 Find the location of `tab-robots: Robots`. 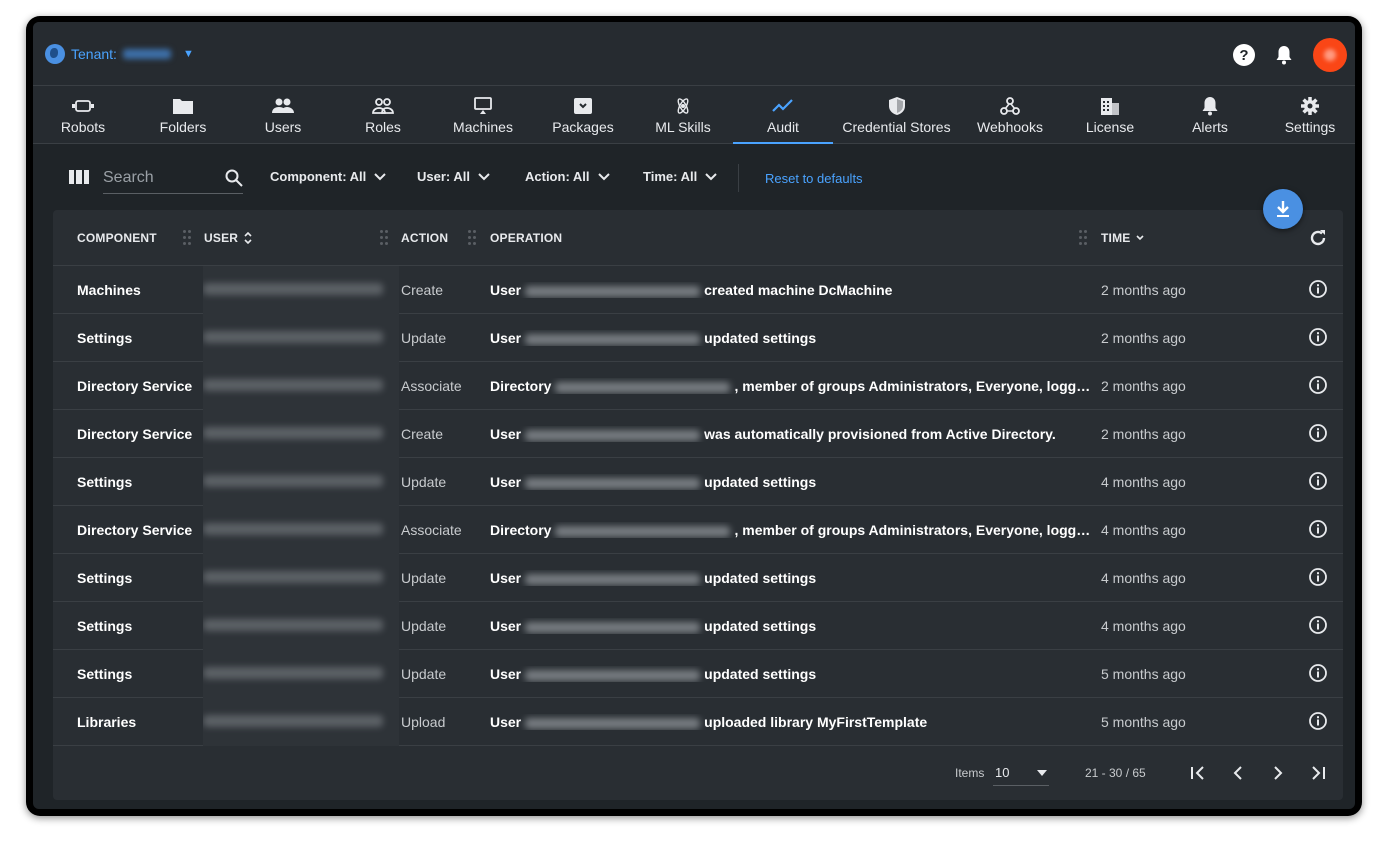

tab-robots: Robots is located at coordinates (83, 115).